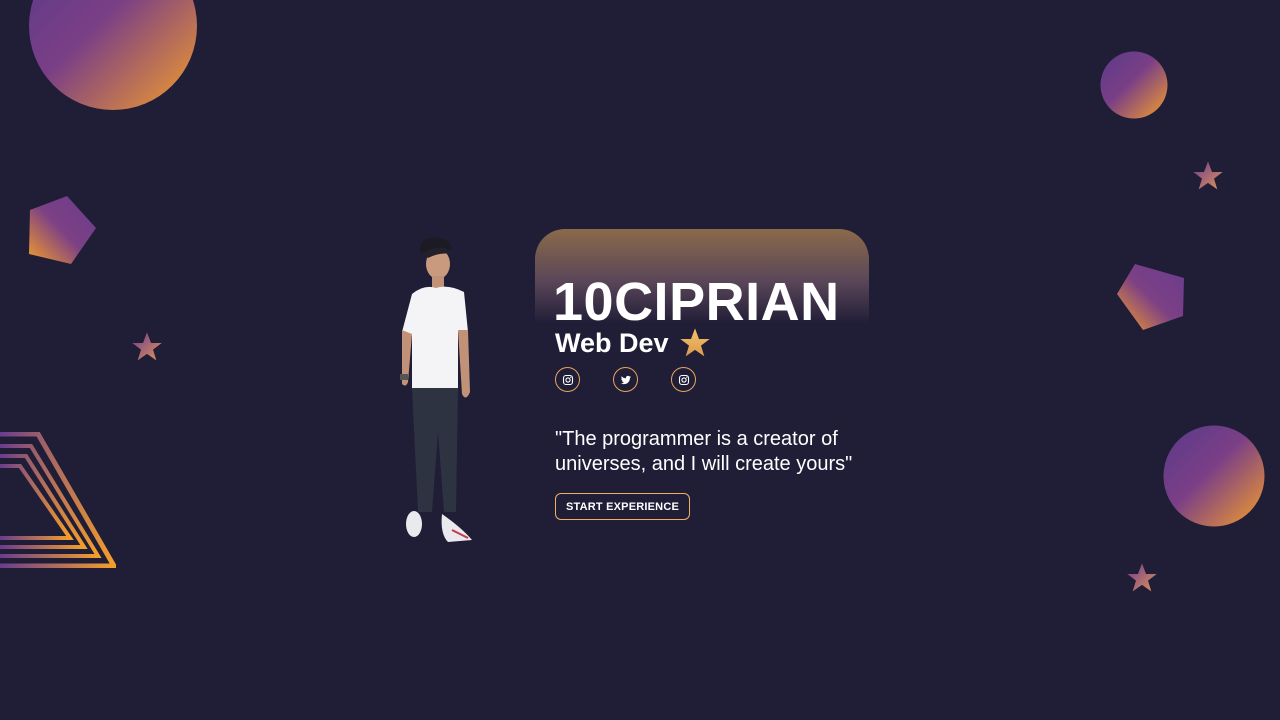  I want to click on decor-star-bottom-right, so click(1142, 578).